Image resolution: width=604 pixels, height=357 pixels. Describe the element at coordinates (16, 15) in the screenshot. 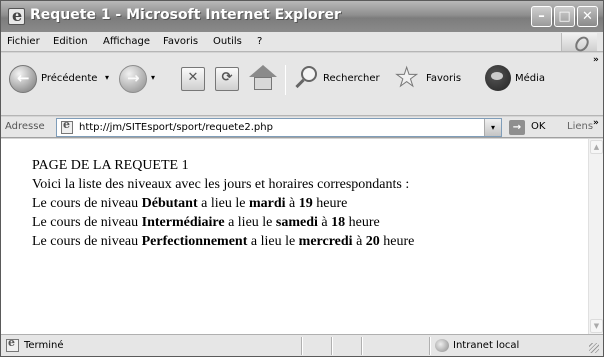

I see `internet-explorer-icon` at that location.